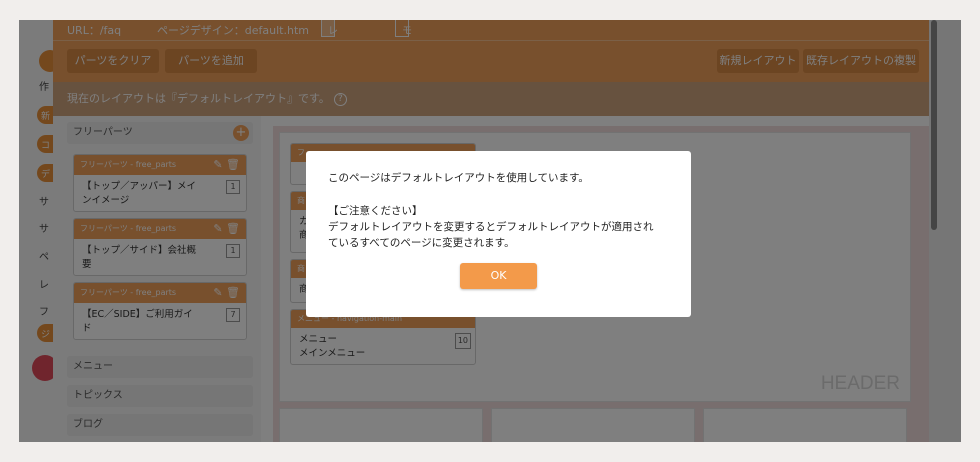 The width and height of the screenshot is (980, 462). What do you see at coordinates (491, 227) in the screenshot?
I see `dialog-warning-text: デフォルトレイアウトを変更するとデフォルトレイアウトが適用され` at bounding box center [491, 227].